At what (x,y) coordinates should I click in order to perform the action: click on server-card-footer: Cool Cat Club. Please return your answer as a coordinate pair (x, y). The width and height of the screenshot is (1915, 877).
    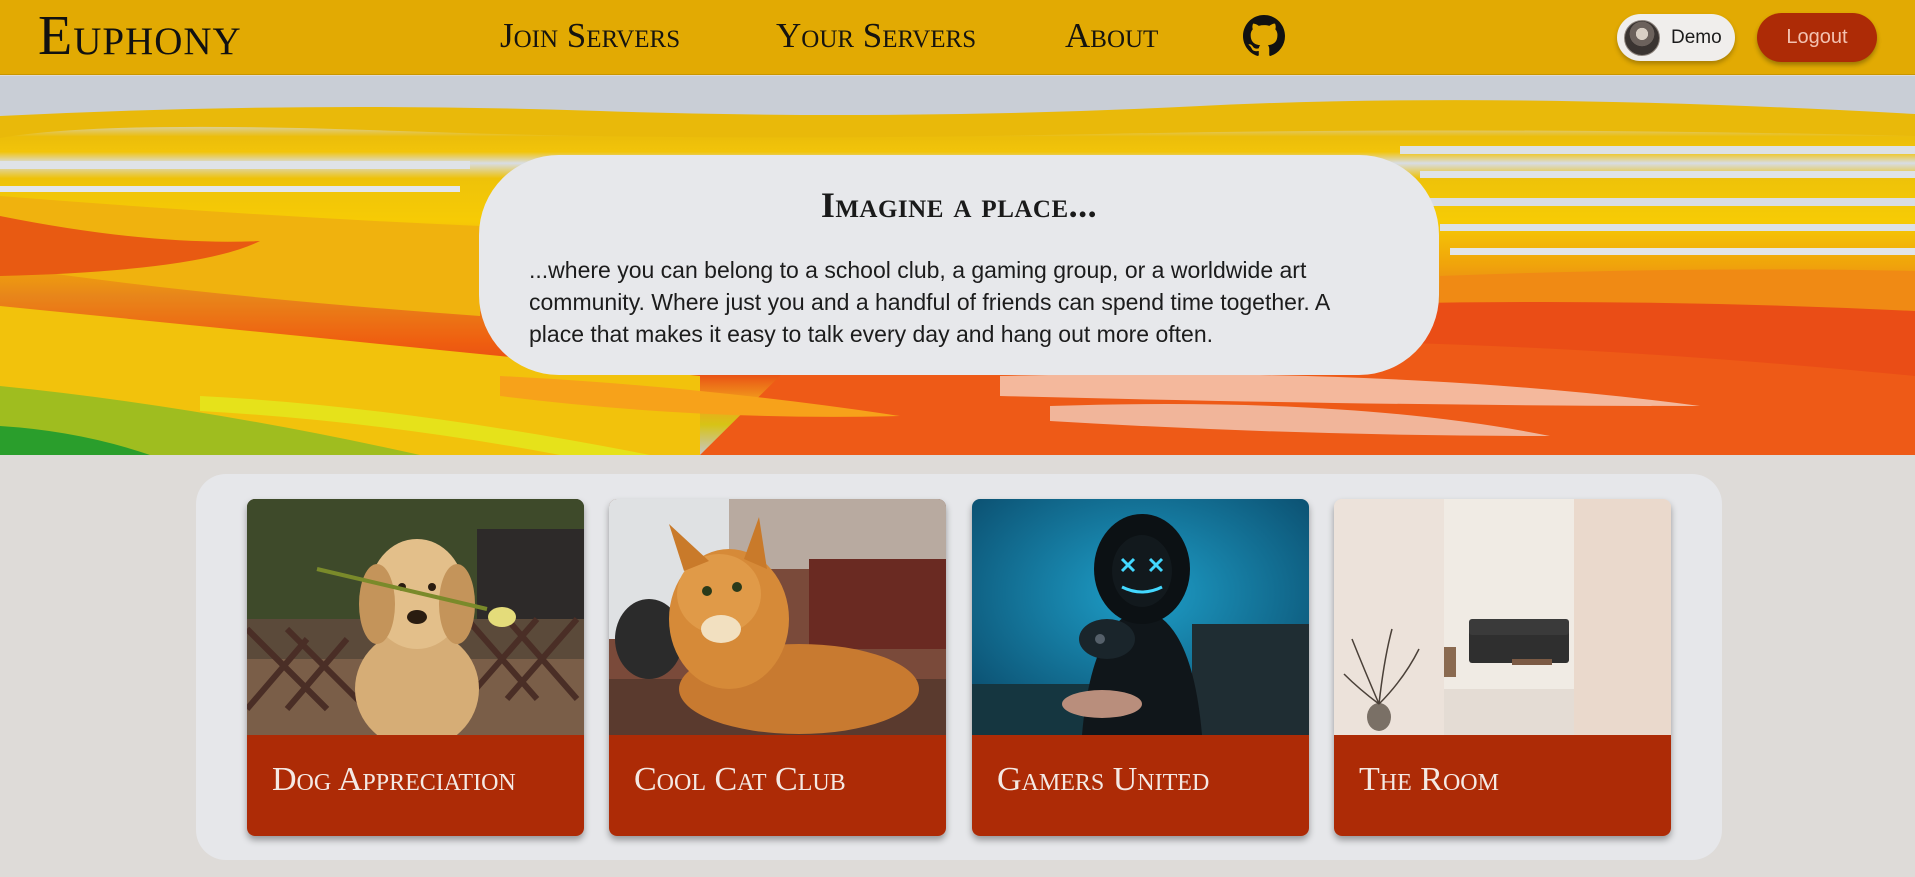
    Looking at the image, I should click on (777, 785).